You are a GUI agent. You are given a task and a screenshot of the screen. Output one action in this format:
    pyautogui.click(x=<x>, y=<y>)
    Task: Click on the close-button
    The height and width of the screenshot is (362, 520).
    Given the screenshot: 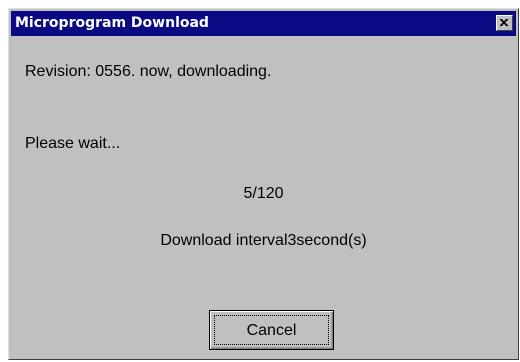 What is the action you would take?
    pyautogui.click(x=504, y=23)
    